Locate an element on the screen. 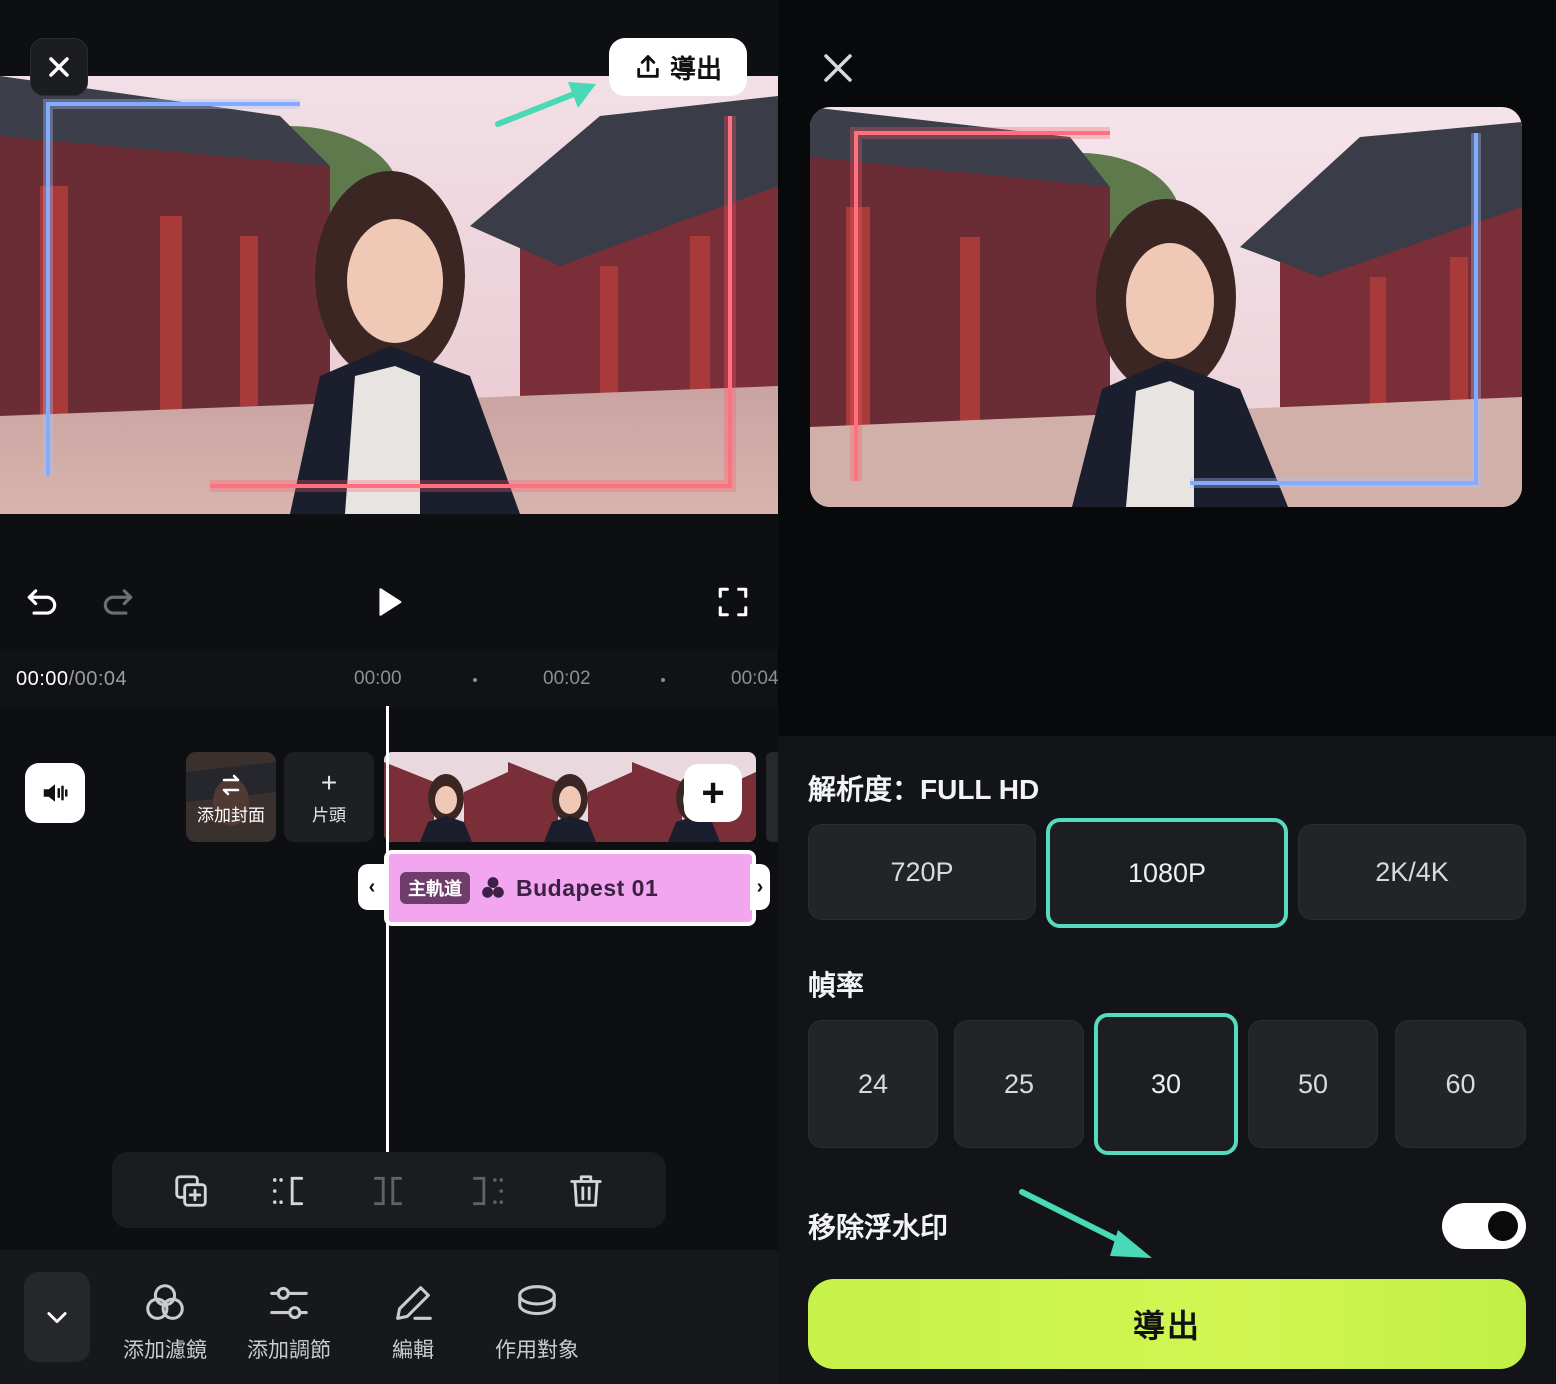 This screenshot has height=1384, width=1556. export-top-button: 導出 is located at coordinates (678, 67).